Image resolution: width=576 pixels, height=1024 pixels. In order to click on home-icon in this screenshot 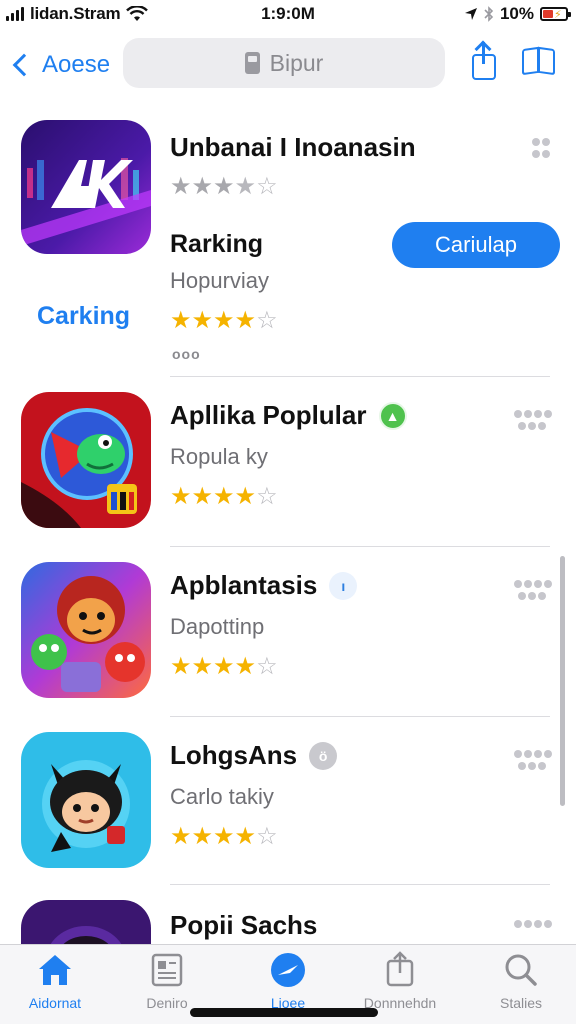, I will do `click(55, 970)`.